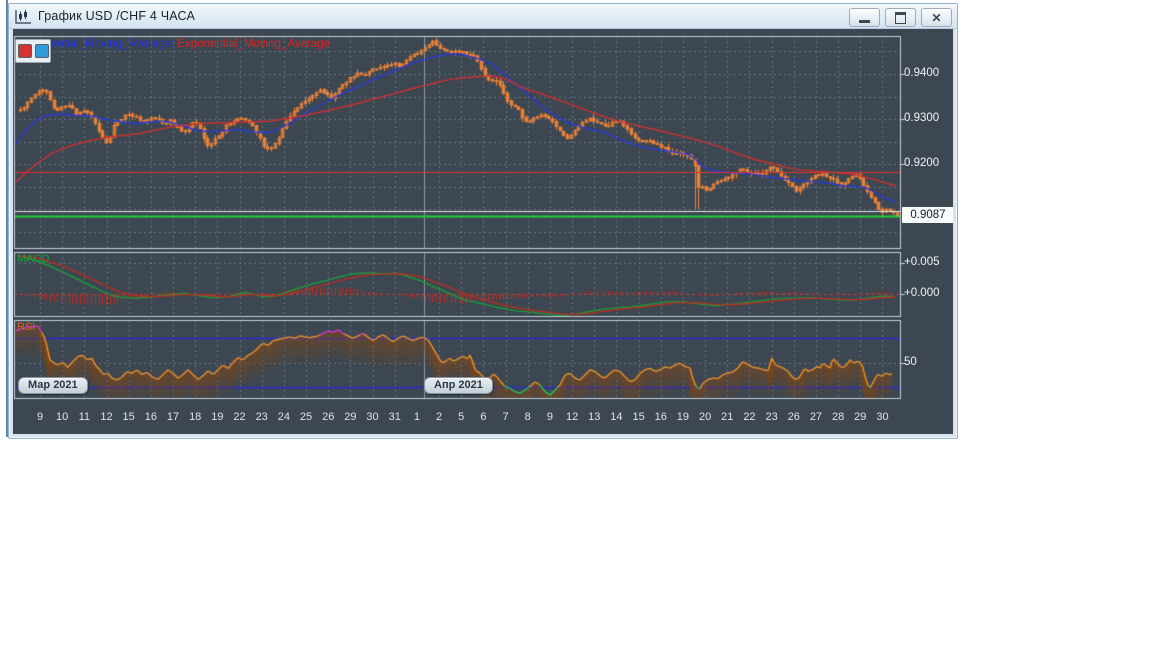 The width and height of the screenshot is (1152, 648). What do you see at coordinates (113, 44) in the screenshot?
I see `sma-legend-label: ential_Moving_Average:` at bounding box center [113, 44].